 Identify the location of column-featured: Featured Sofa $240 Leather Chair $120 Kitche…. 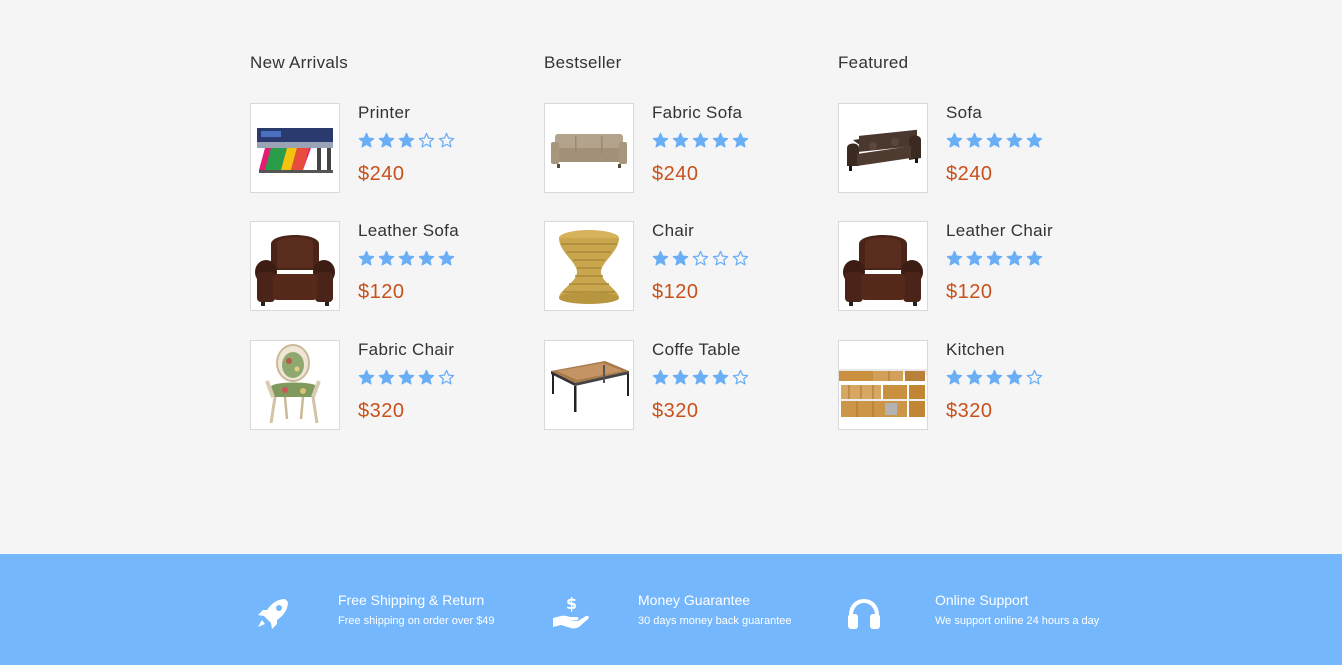
(985, 241).